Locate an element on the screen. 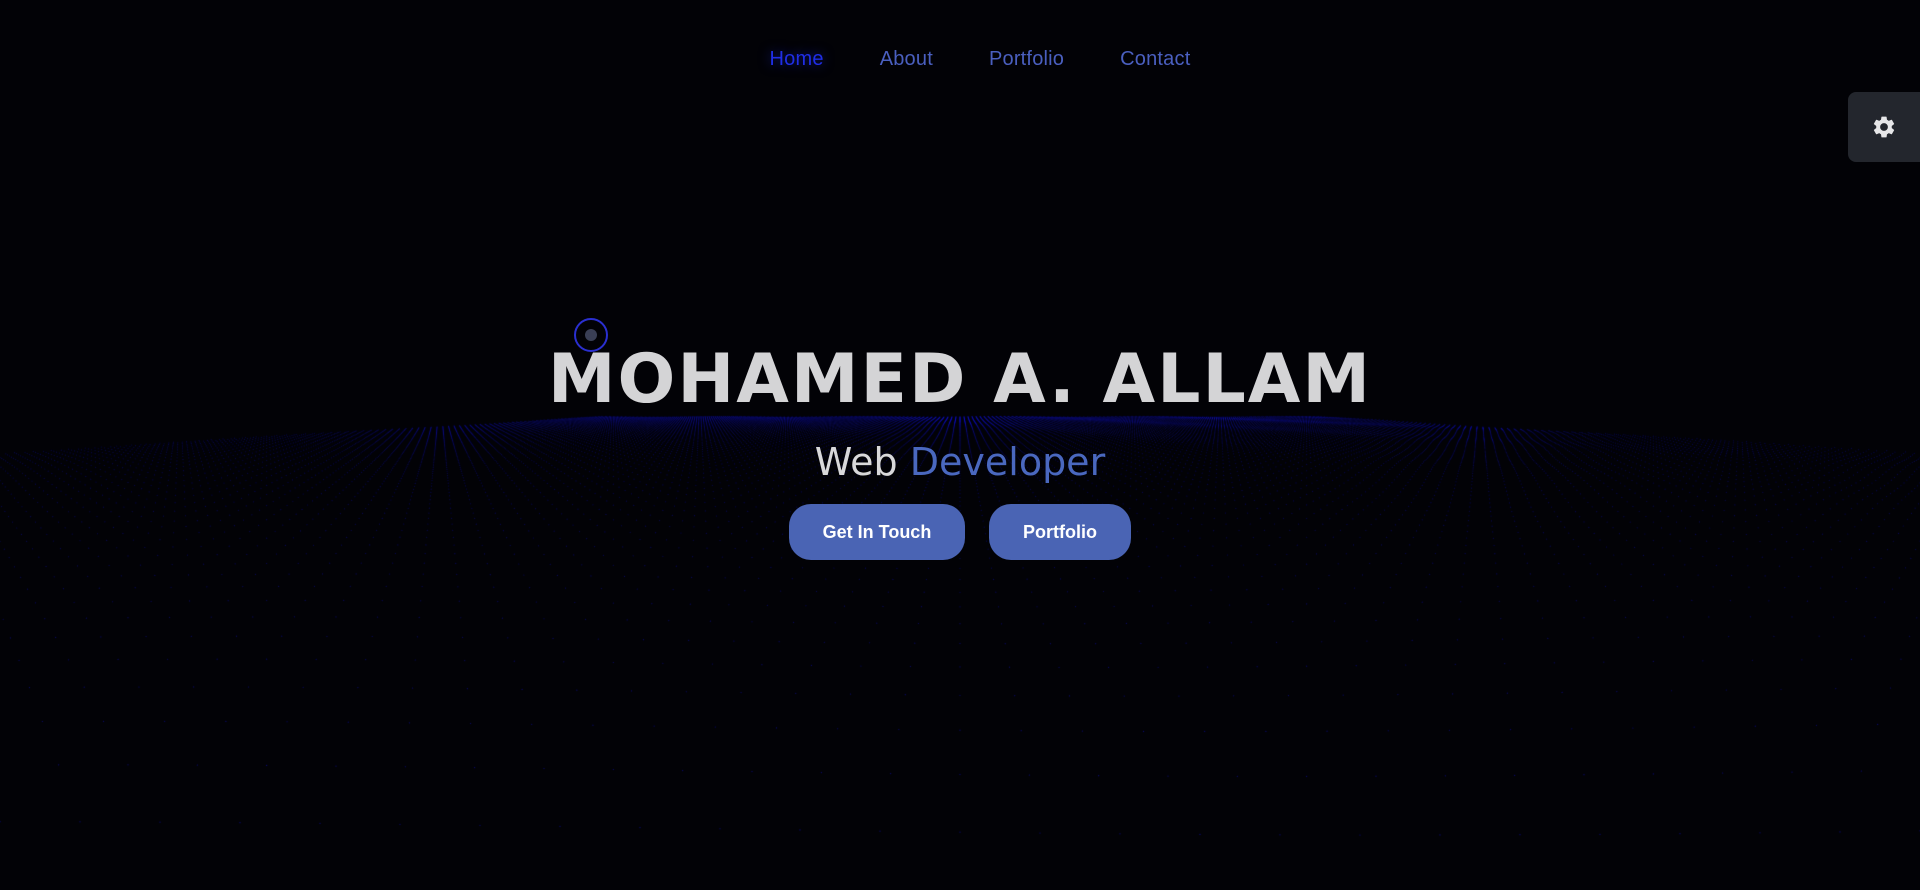 The image size is (1920, 890). hero-buttons: Get In Touch Portfolio is located at coordinates (960, 532).